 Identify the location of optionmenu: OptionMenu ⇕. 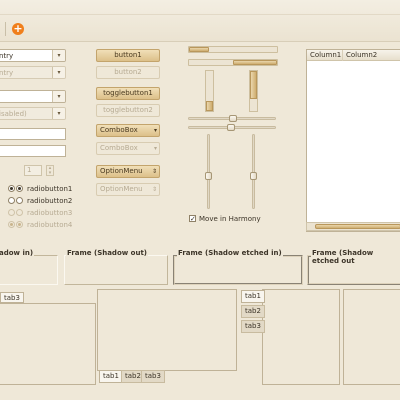
(128, 171).